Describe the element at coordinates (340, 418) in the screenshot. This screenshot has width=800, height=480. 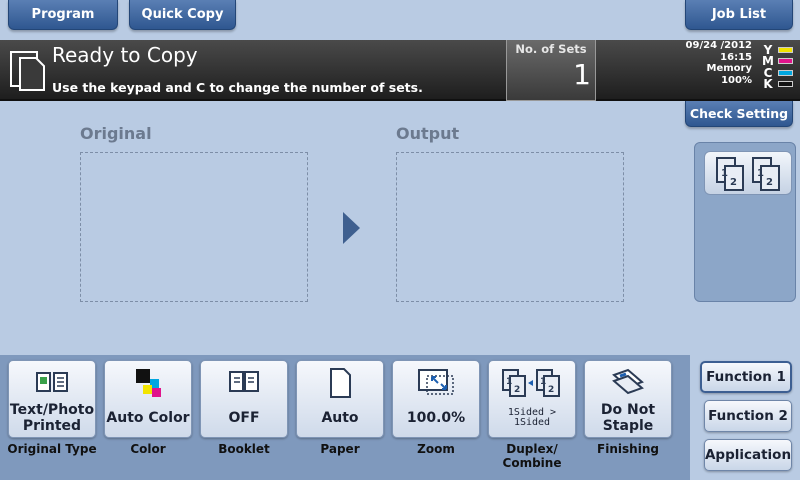
I see `paper-value: Auto` at that location.